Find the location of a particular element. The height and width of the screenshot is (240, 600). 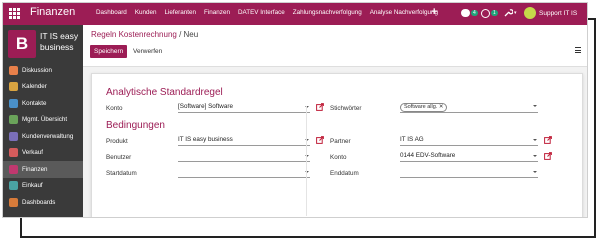

user-name: Support IT IS is located at coordinates (558, 13).